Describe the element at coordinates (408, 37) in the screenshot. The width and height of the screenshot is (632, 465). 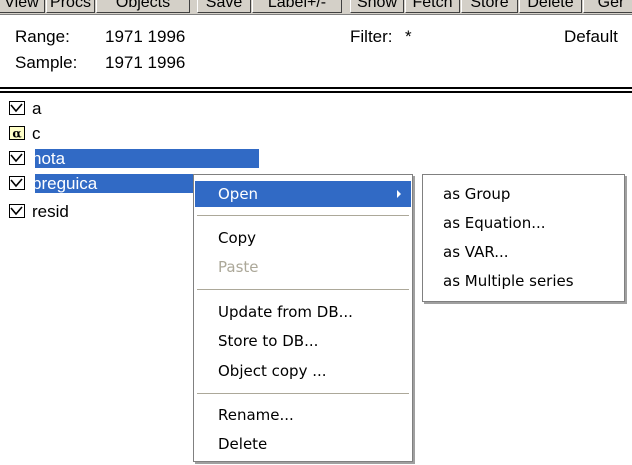
I see `filter-value: *` at that location.